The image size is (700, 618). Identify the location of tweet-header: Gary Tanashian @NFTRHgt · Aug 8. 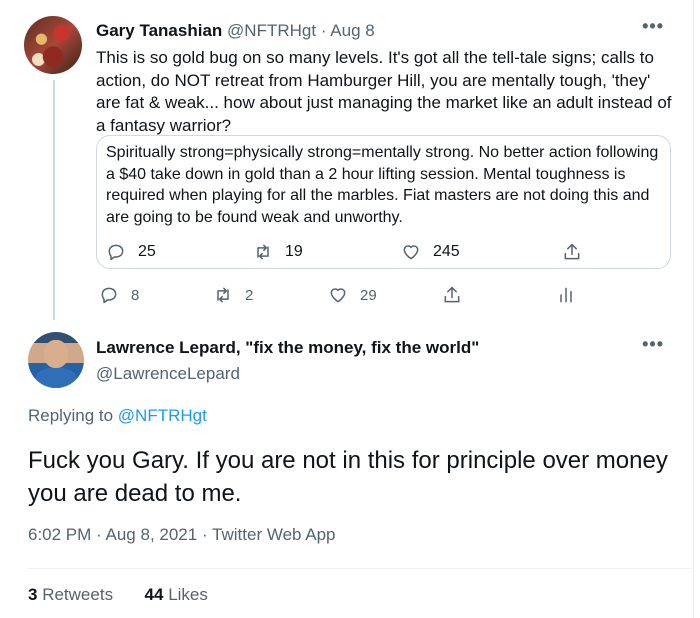
(235, 31).